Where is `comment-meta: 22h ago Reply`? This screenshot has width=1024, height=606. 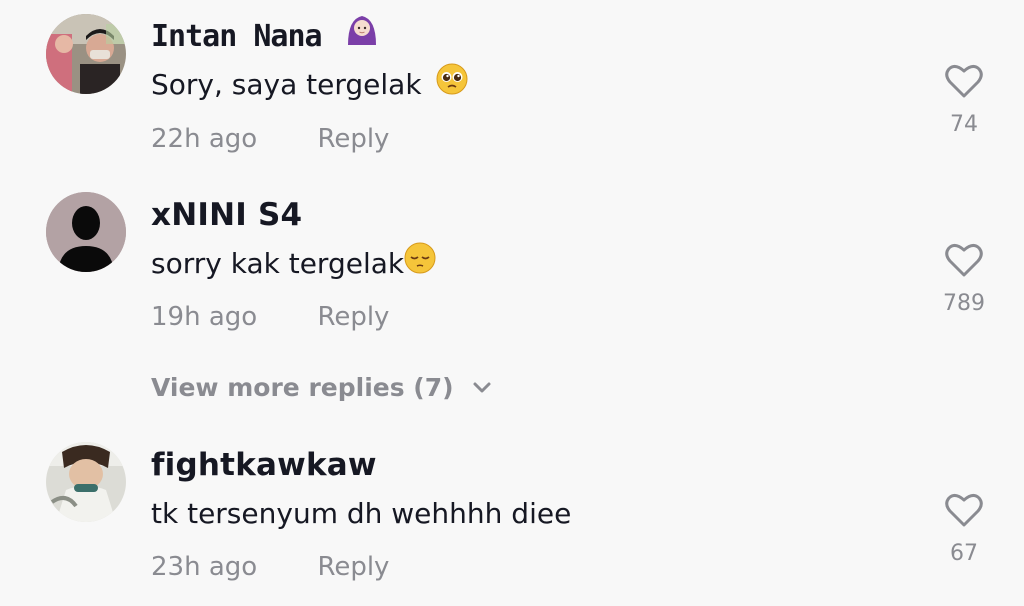
comment-meta: 22h ago Reply is located at coordinates (270, 139).